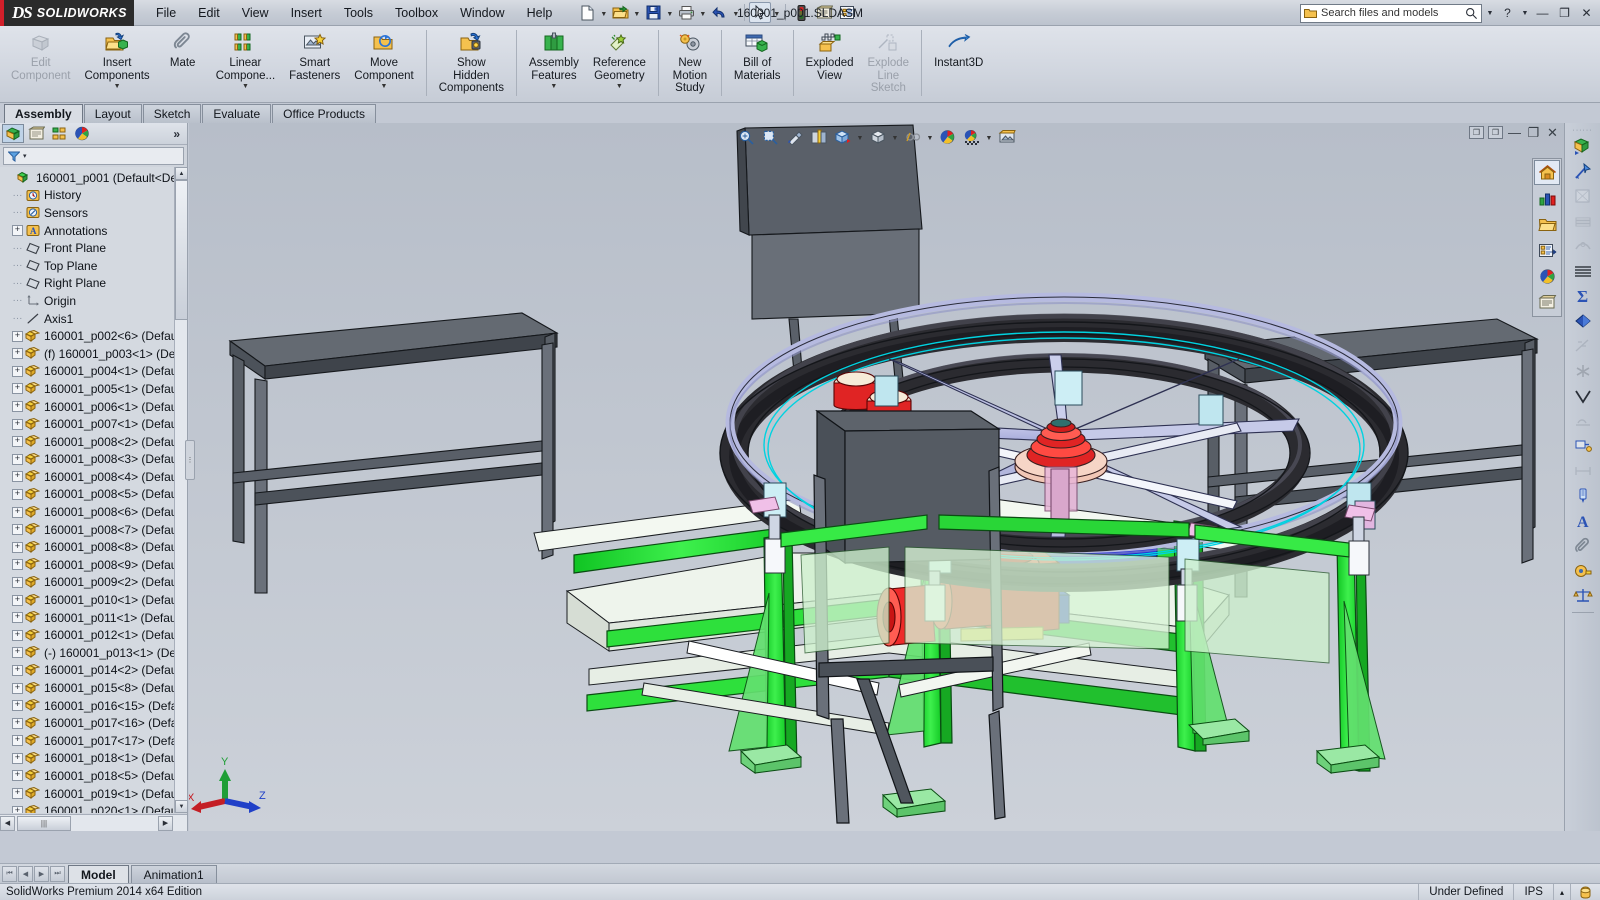 This screenshot has width=1600, height=900. Describe the element at coordinates (1583, 596) in the screenshot. I see `mass-properties-icon` at that location.